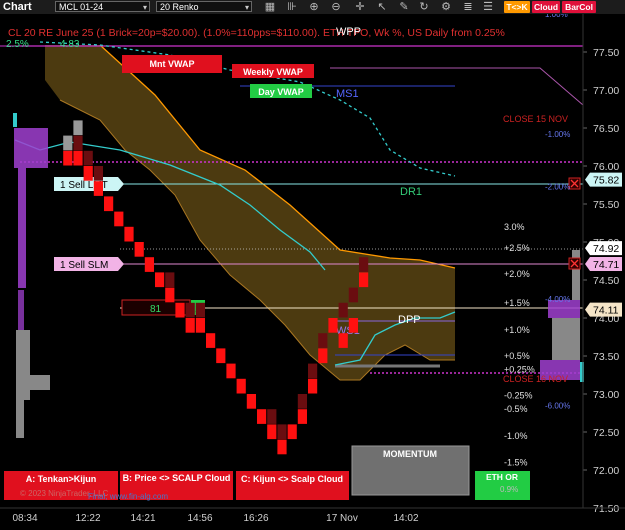 The width and height of the screenshot is (625, 530). Describe the element at coordinates (579, 7) in the screenshot. I see `barcol-button: BarCol` at that location.